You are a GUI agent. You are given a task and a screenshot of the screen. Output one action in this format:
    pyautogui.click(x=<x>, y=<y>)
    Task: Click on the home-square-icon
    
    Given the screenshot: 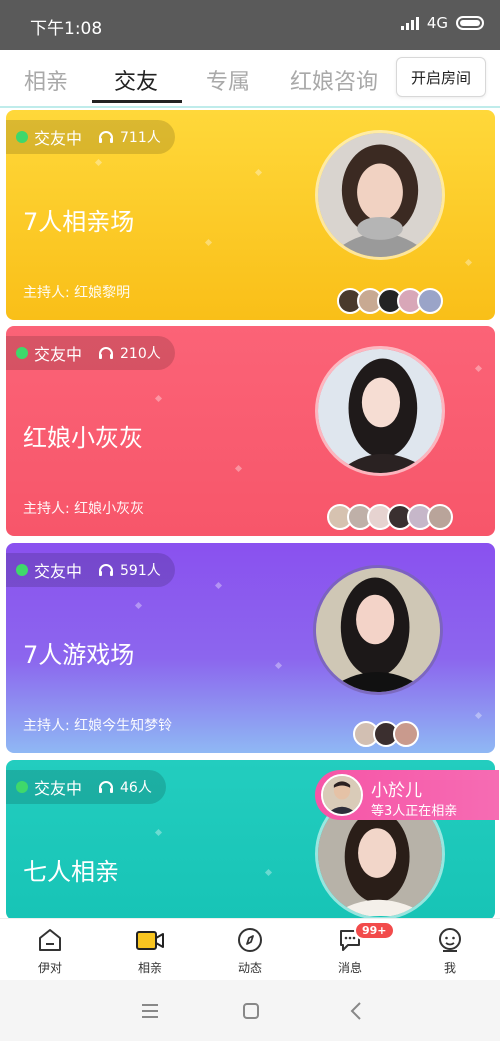 What is the action you would take?
    pyautogui.click(x=251, y=1011)
    